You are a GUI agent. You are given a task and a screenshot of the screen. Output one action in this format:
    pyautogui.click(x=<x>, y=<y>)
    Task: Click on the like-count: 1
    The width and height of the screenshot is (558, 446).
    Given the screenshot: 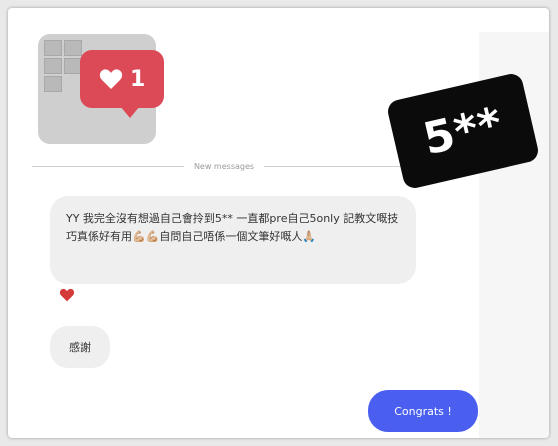 What is the action you would take?
    pyautogui.click(x=138, y=79)
    